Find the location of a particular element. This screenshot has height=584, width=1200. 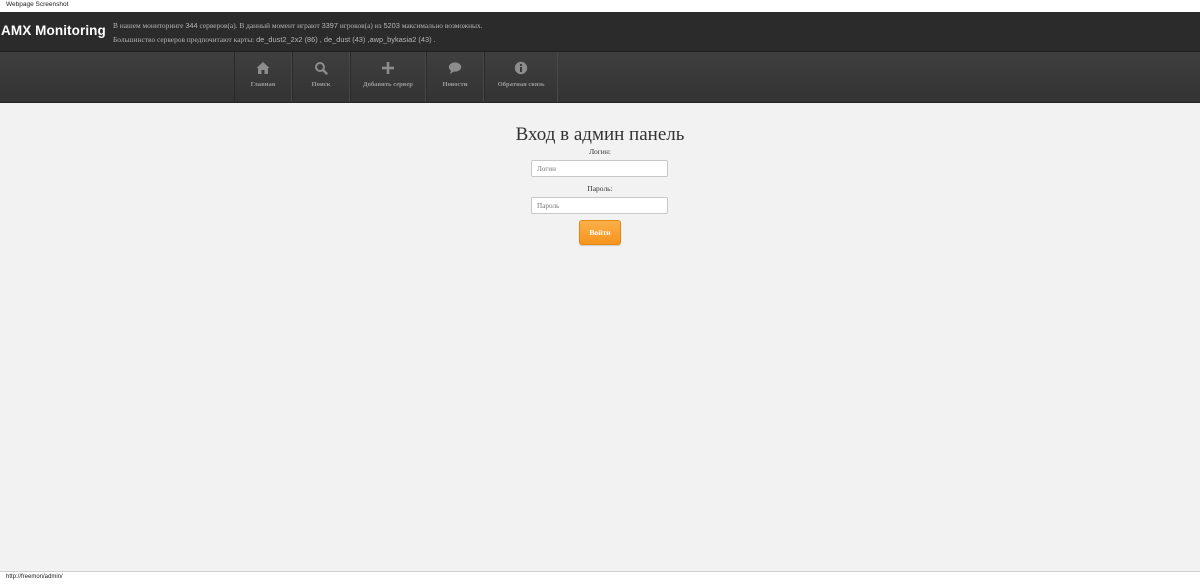

info-icon is located at coordinates (521, 68).